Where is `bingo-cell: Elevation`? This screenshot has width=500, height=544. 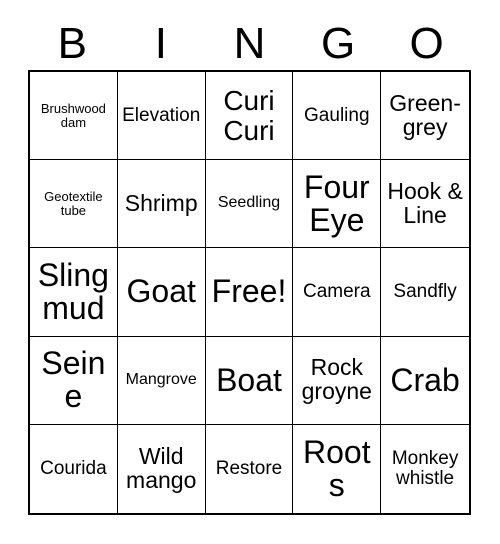 bingo-cell: Elevation is located at coordinates (161, 116).